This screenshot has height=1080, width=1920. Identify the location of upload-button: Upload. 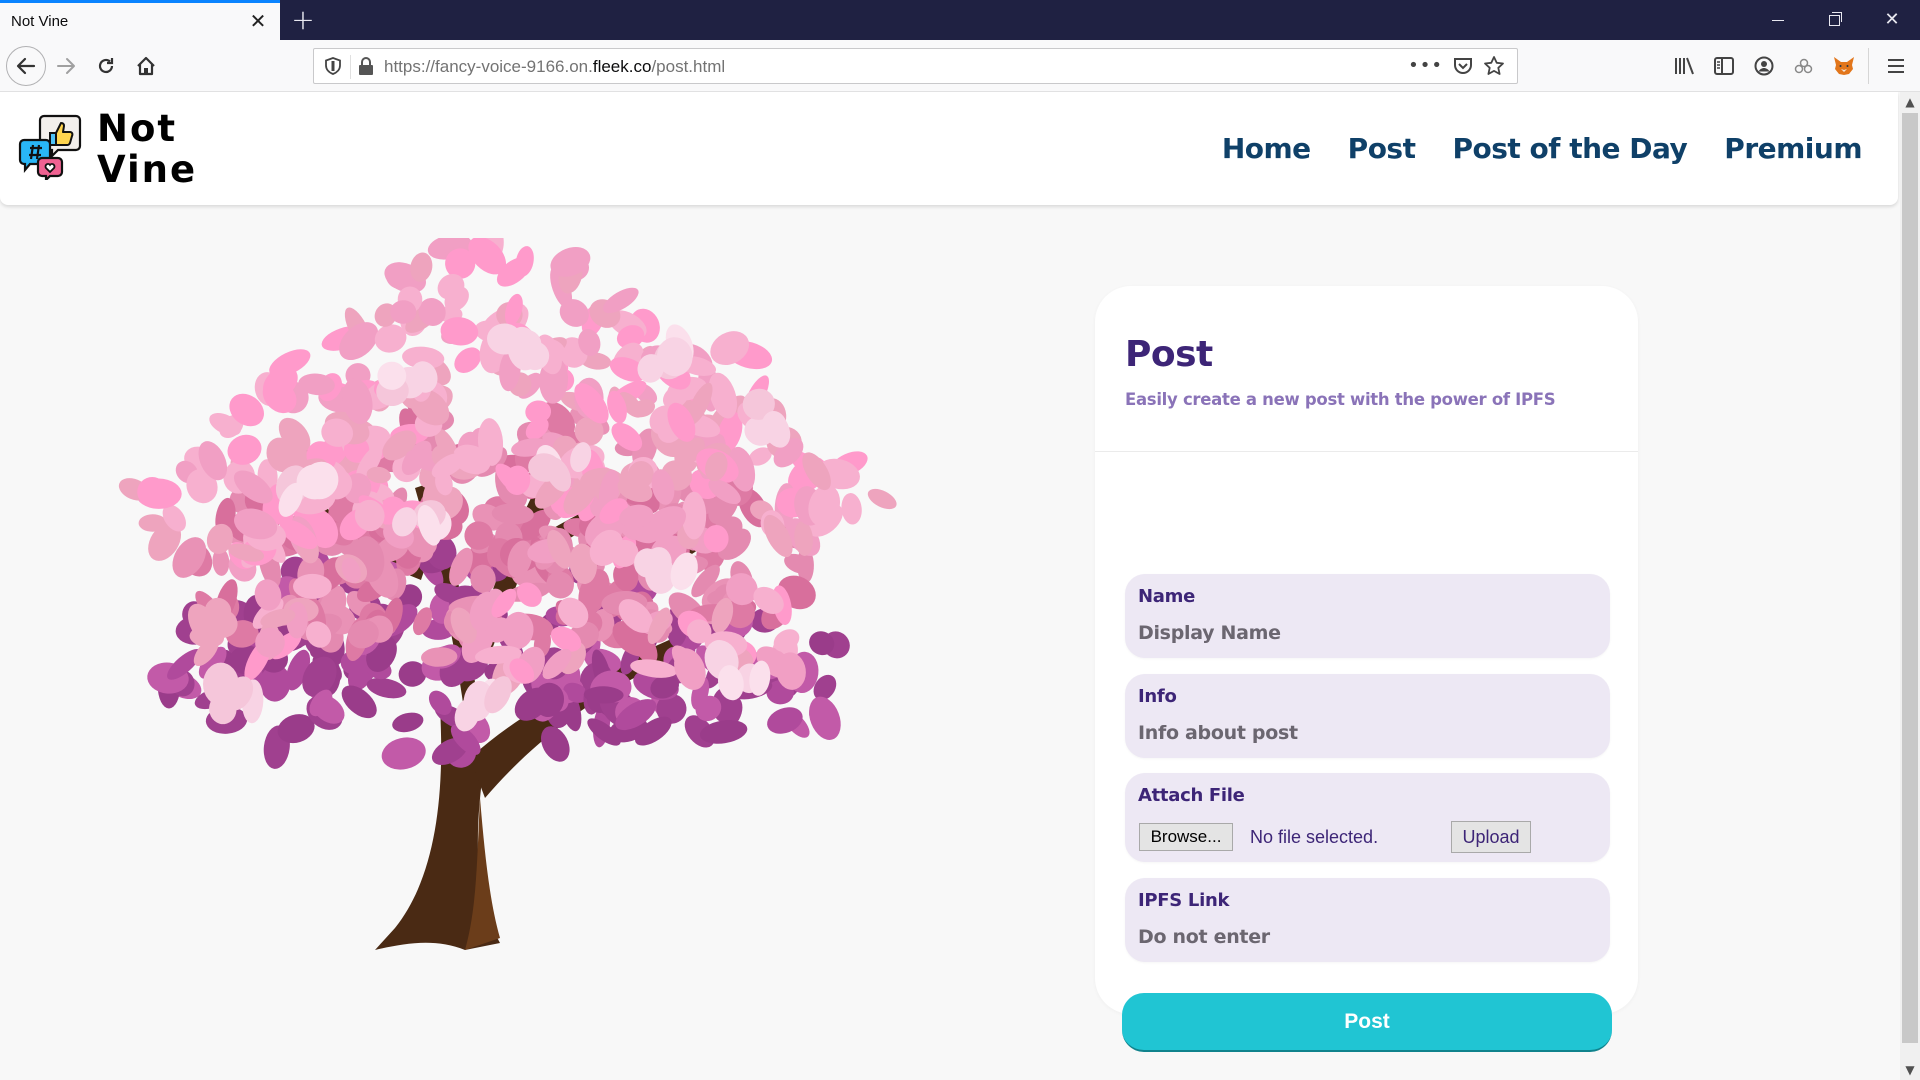
(1491, 837).